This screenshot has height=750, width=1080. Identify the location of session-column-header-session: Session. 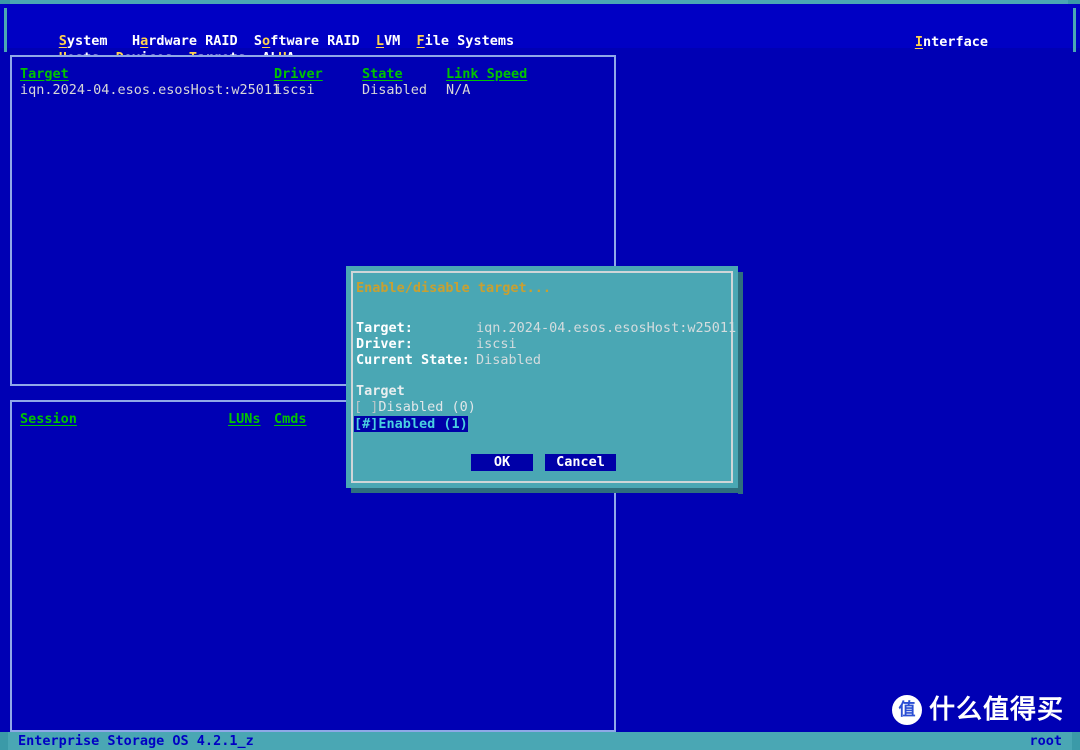
(48, 419).